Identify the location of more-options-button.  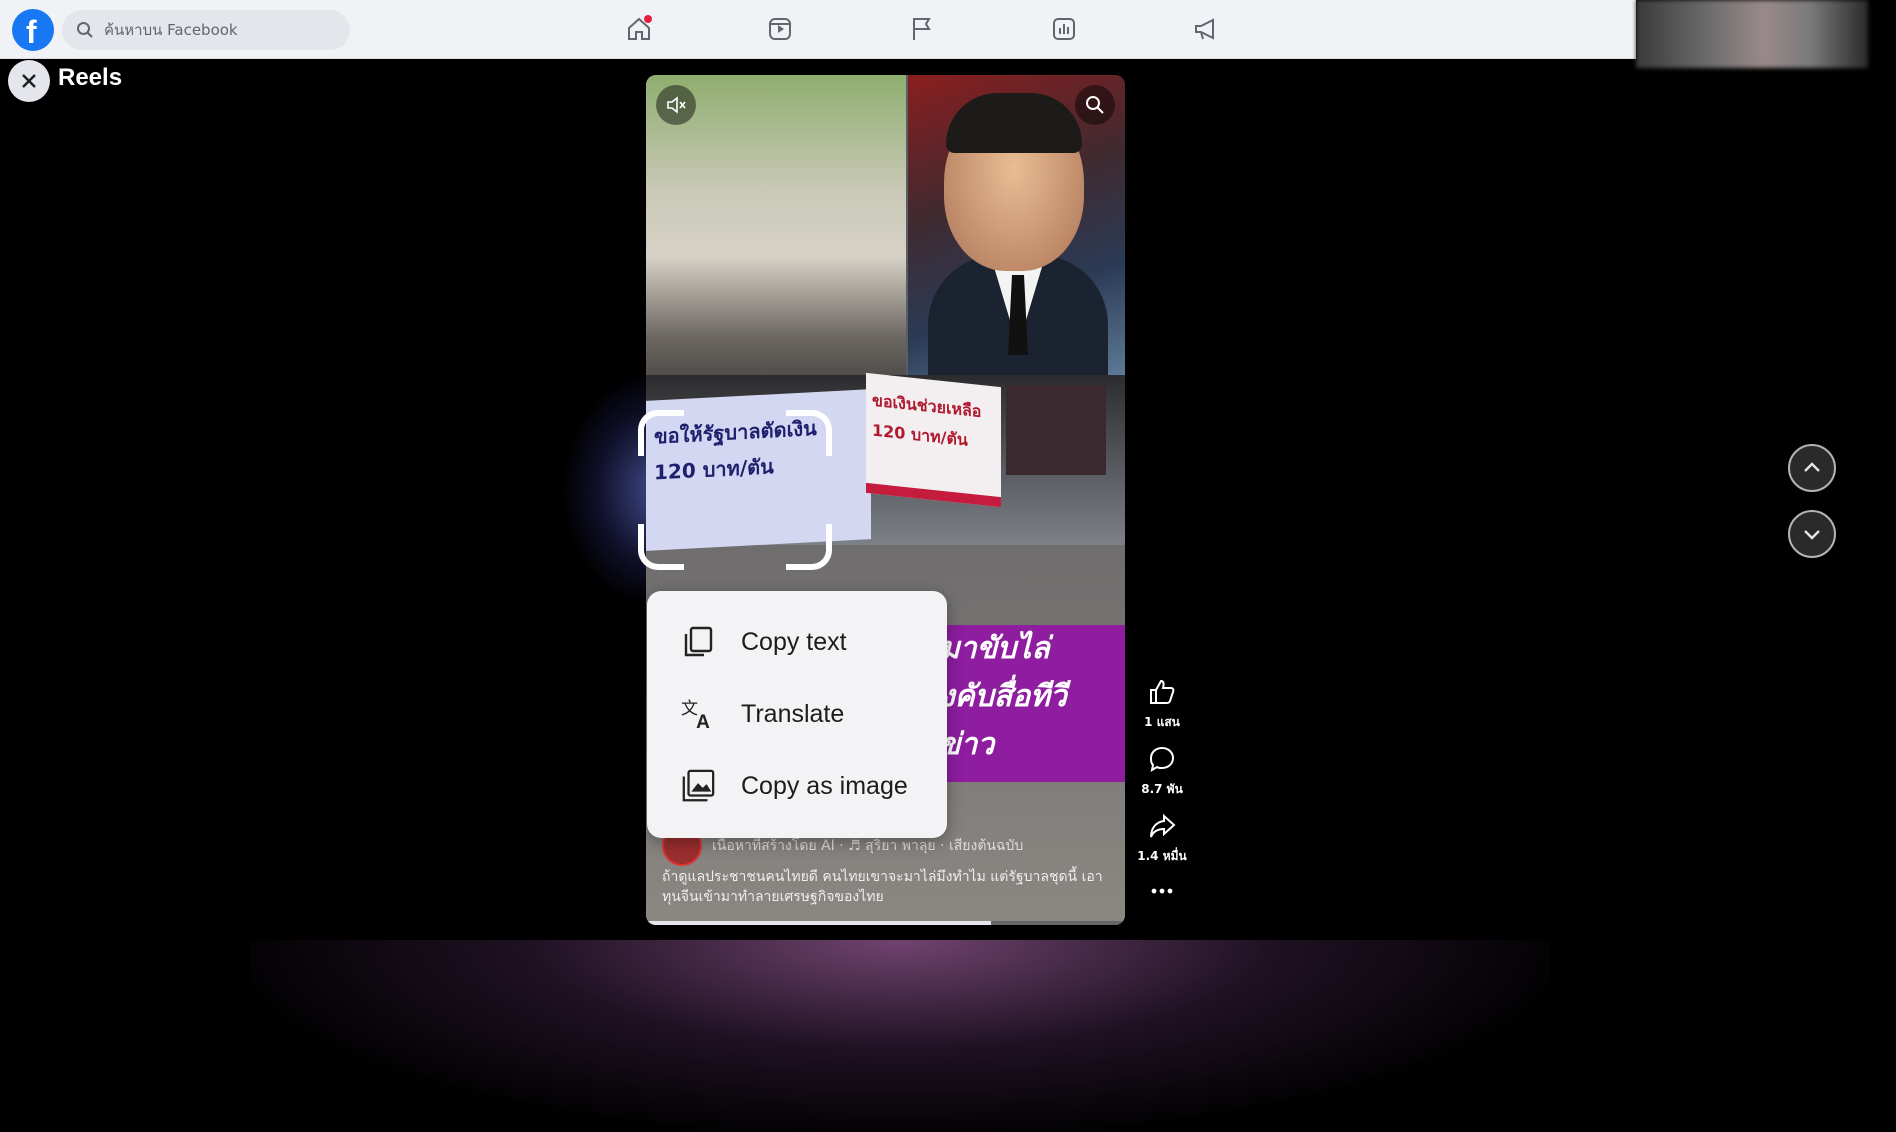
(1162, 893).